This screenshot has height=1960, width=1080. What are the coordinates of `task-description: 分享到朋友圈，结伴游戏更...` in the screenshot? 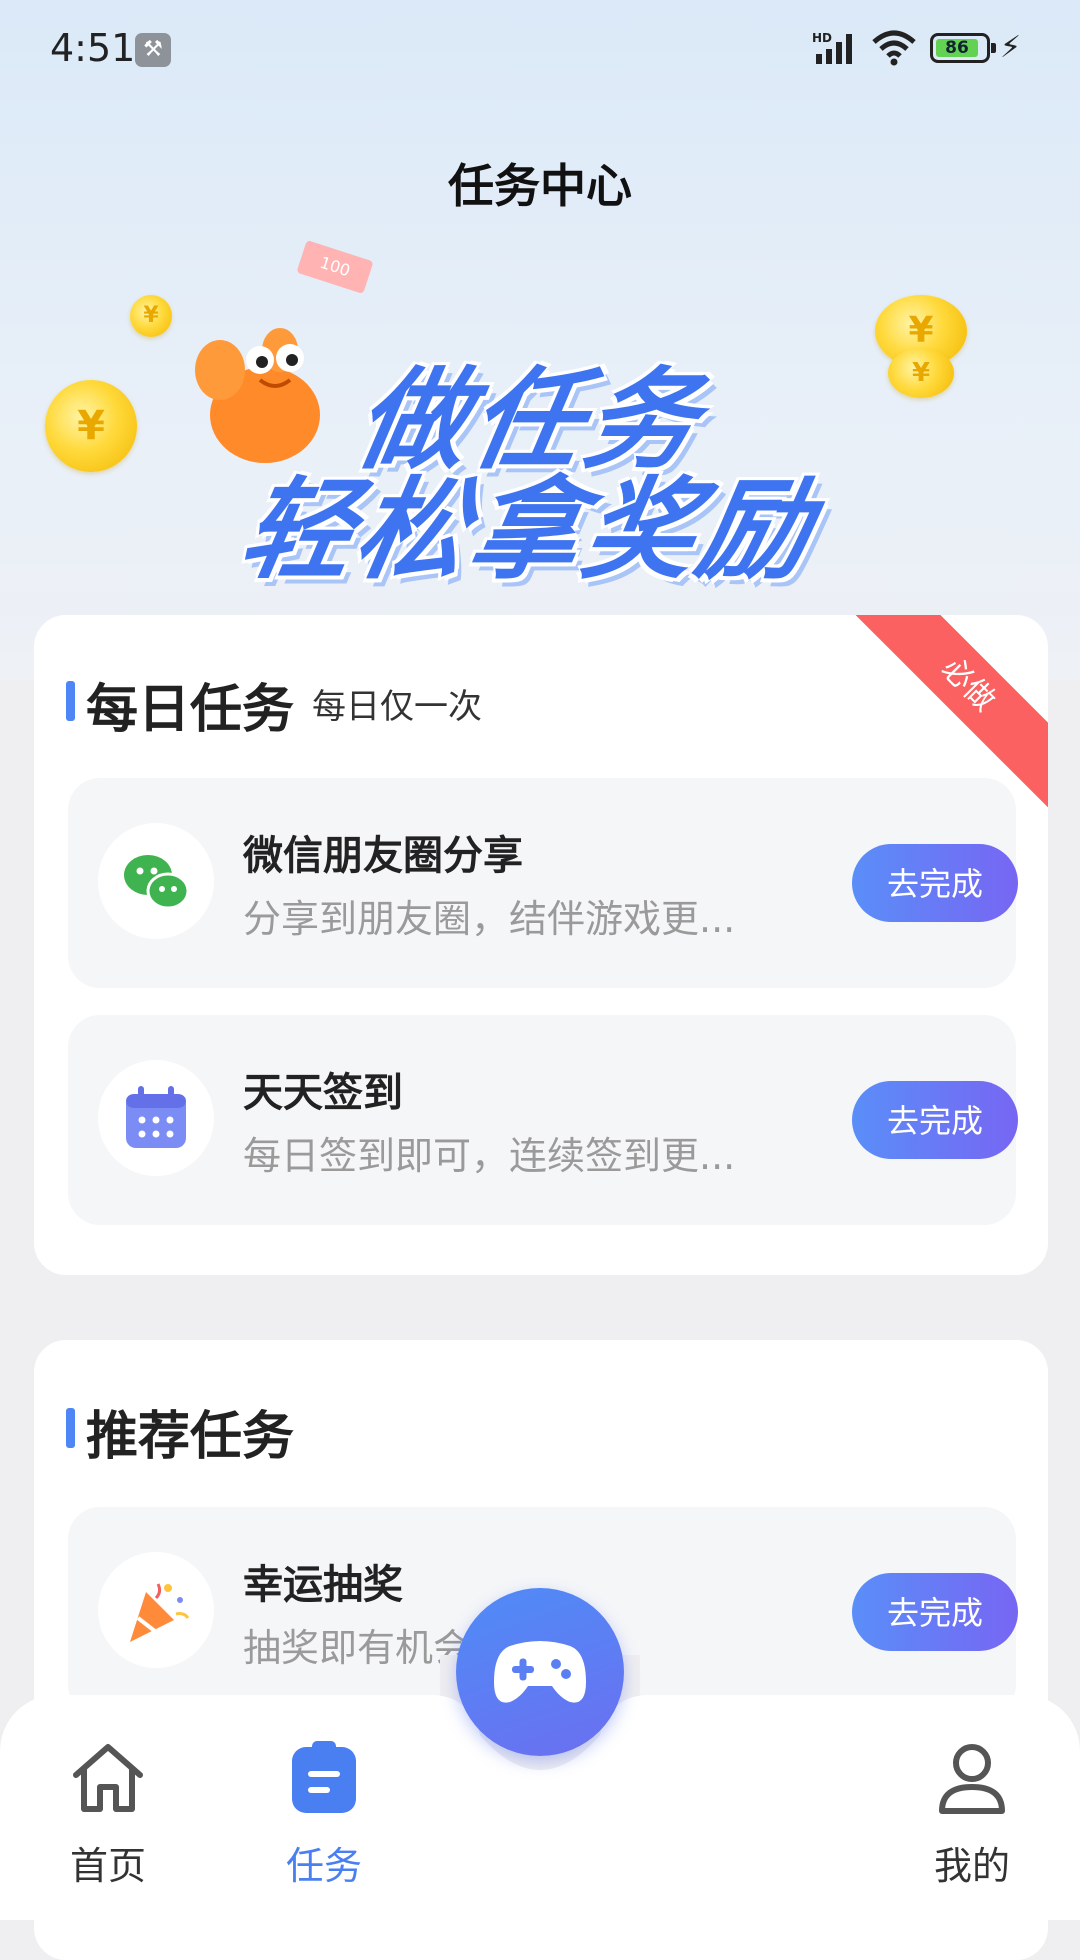 It's located at (489, 919).